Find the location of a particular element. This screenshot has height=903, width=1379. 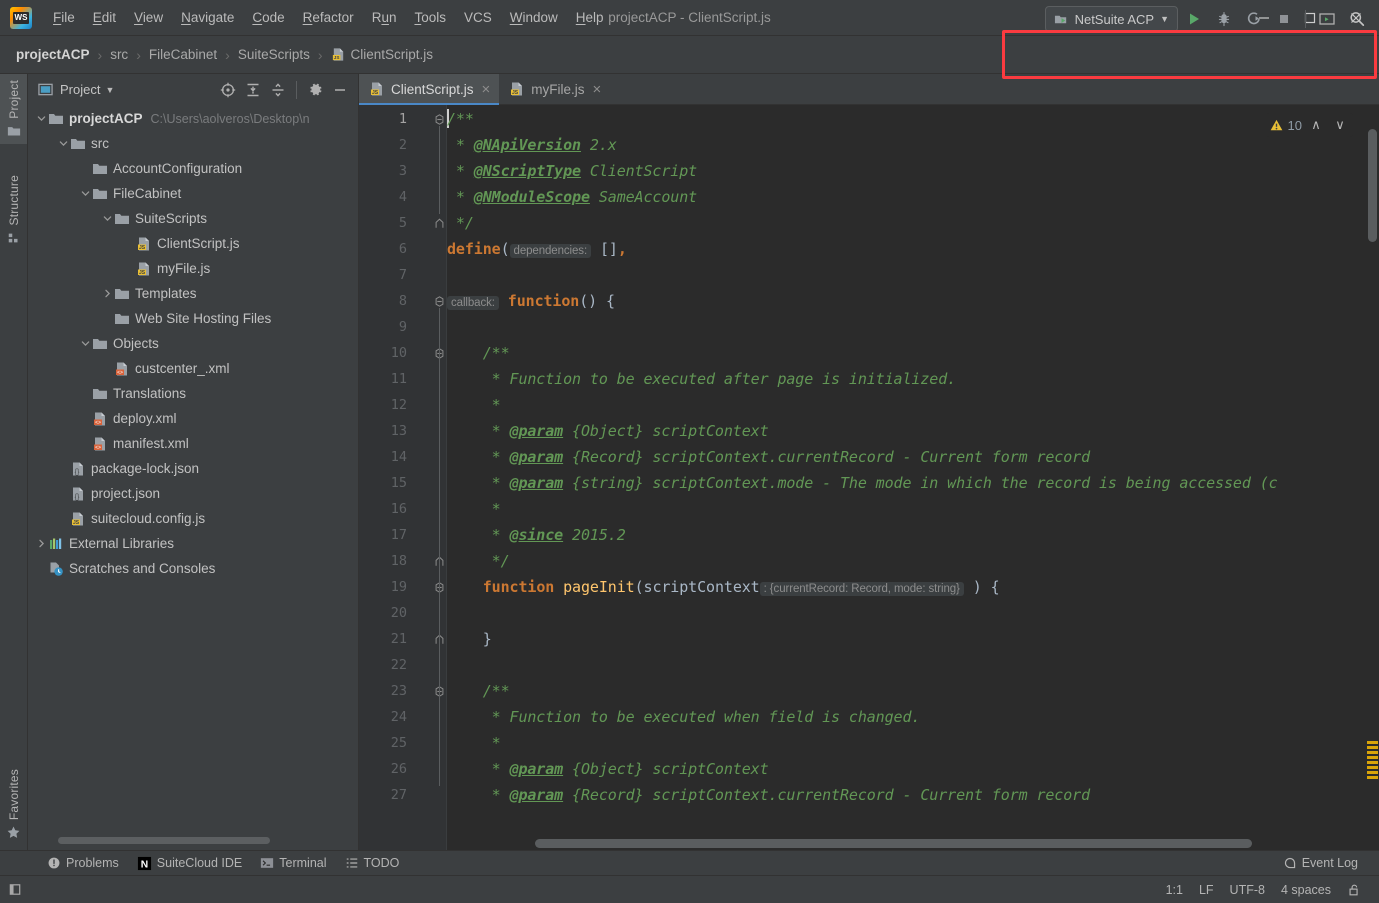

chevron-down-icon: ▼ is located at coordinates (109, 90).